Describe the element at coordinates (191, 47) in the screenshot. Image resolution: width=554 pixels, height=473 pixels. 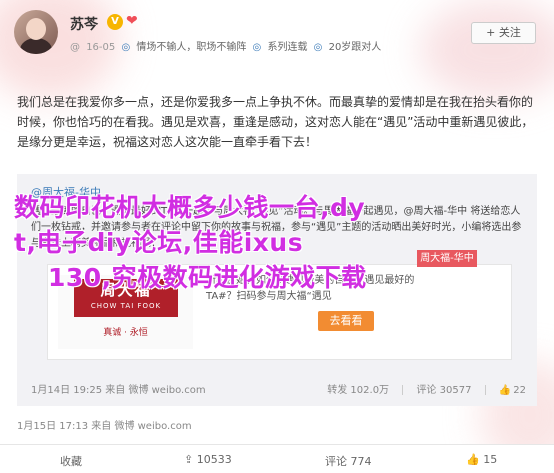
I see `meta-topic: 情场不输人，职场不输阵` at that location.